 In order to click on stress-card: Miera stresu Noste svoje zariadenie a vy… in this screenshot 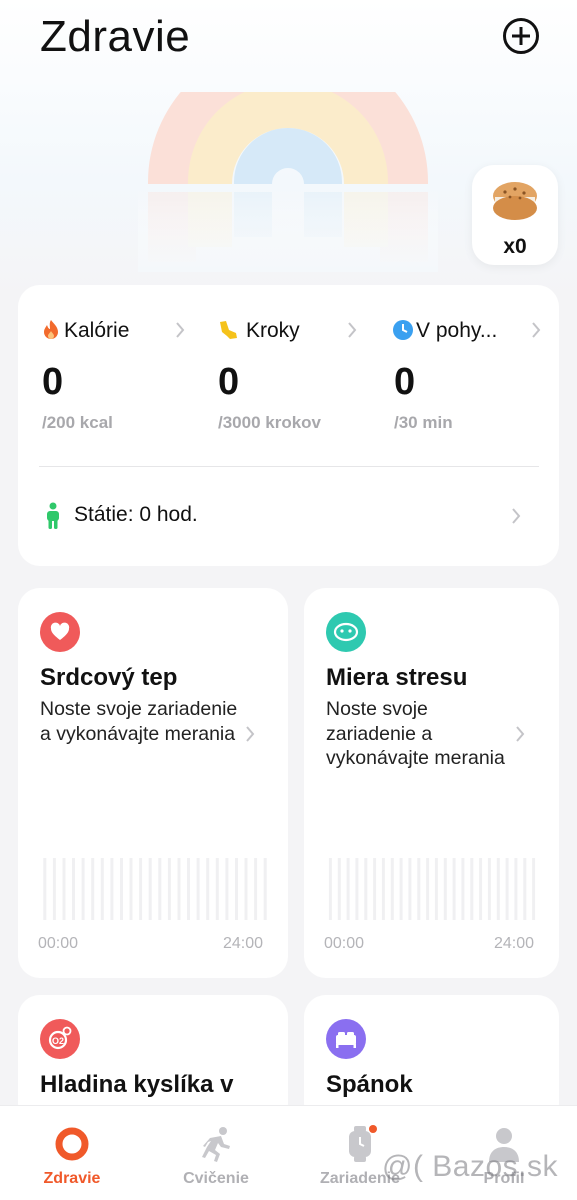, I will do `click(431, 783)`.